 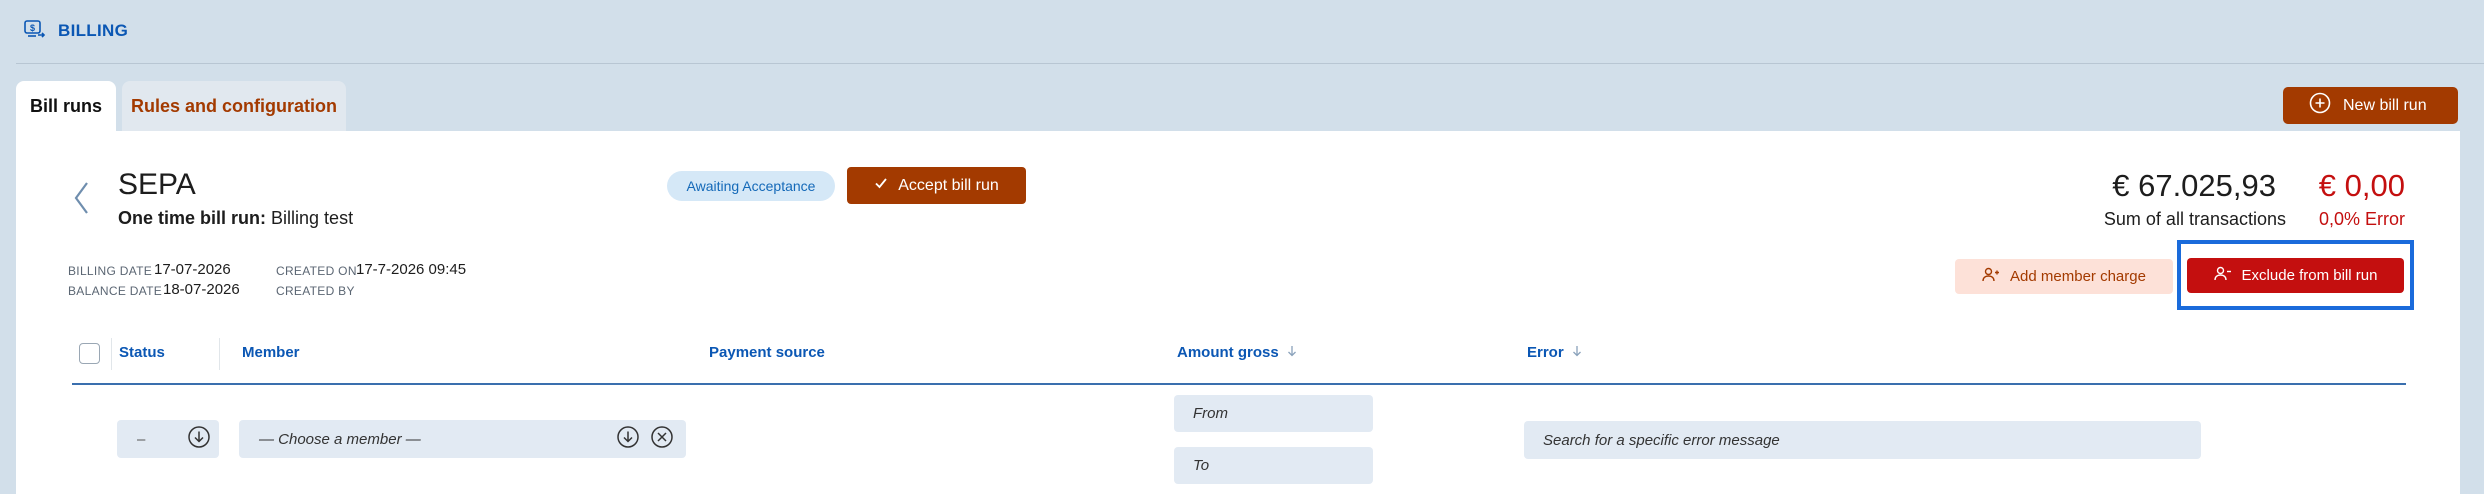 I want to click on member-filter: — Choose a member —, so click(x=462, y=439).